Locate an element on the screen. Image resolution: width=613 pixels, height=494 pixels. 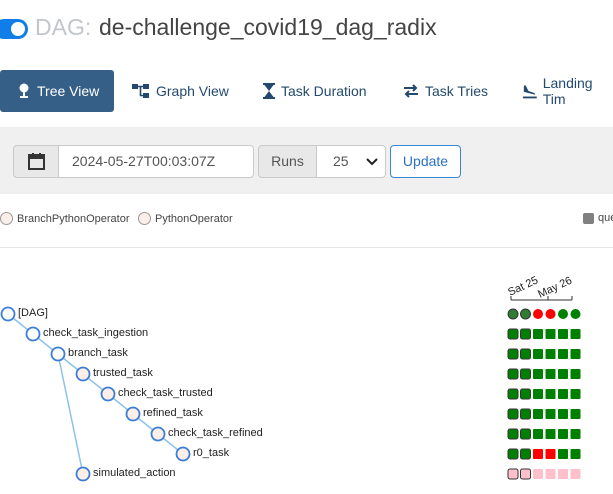
task-label: check_task_ingestion is located at coordinates (95, 333).